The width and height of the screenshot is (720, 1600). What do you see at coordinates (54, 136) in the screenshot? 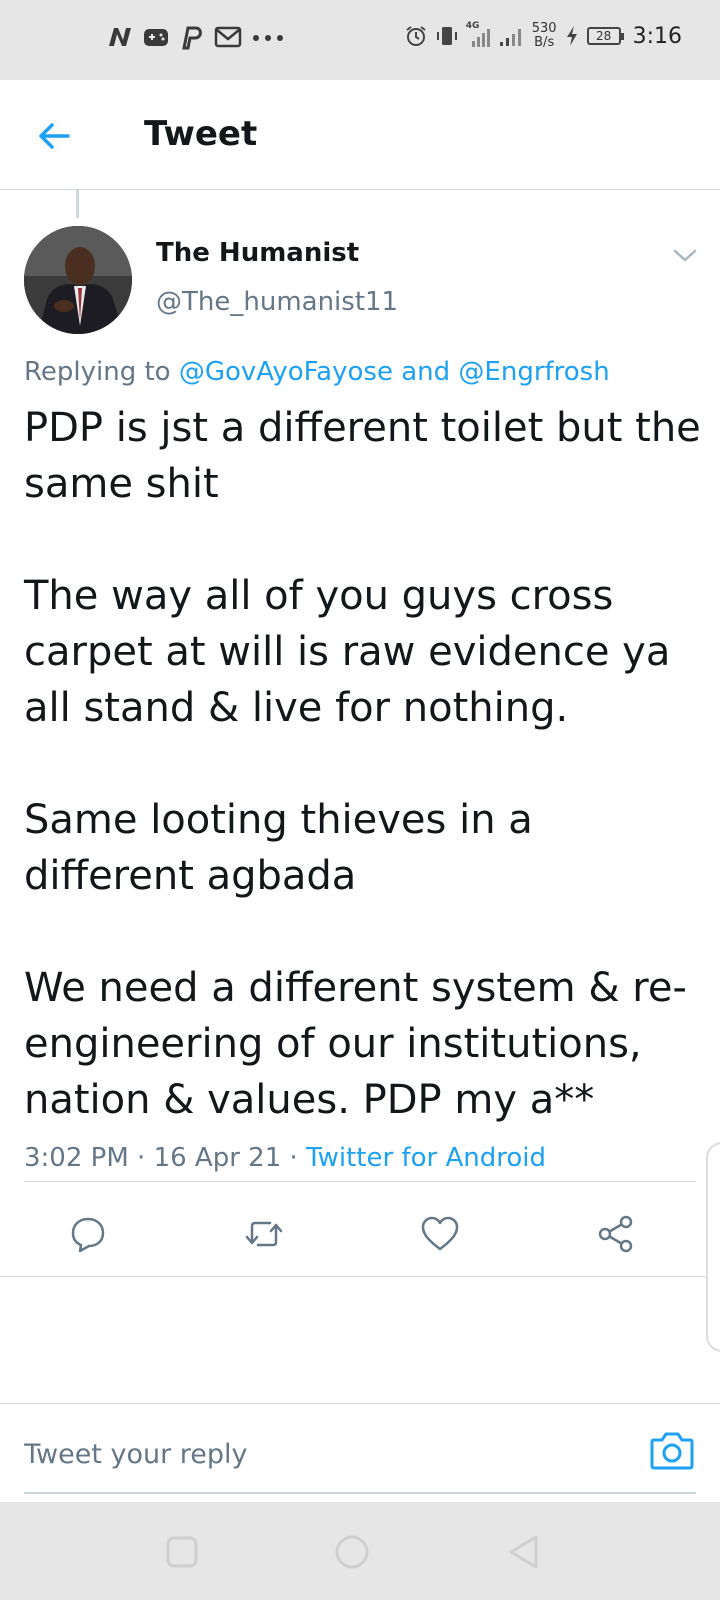
I see `arrow-left-icon` at bounding box center [54, 136].